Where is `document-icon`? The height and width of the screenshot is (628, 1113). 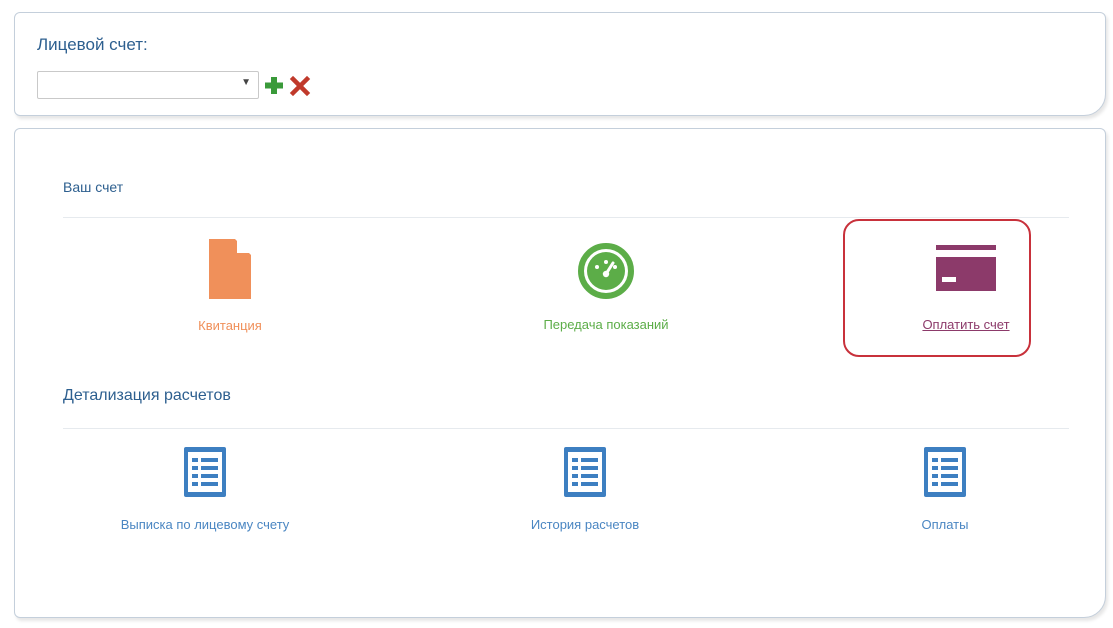
document-icon is located at coordinates (230, 269).